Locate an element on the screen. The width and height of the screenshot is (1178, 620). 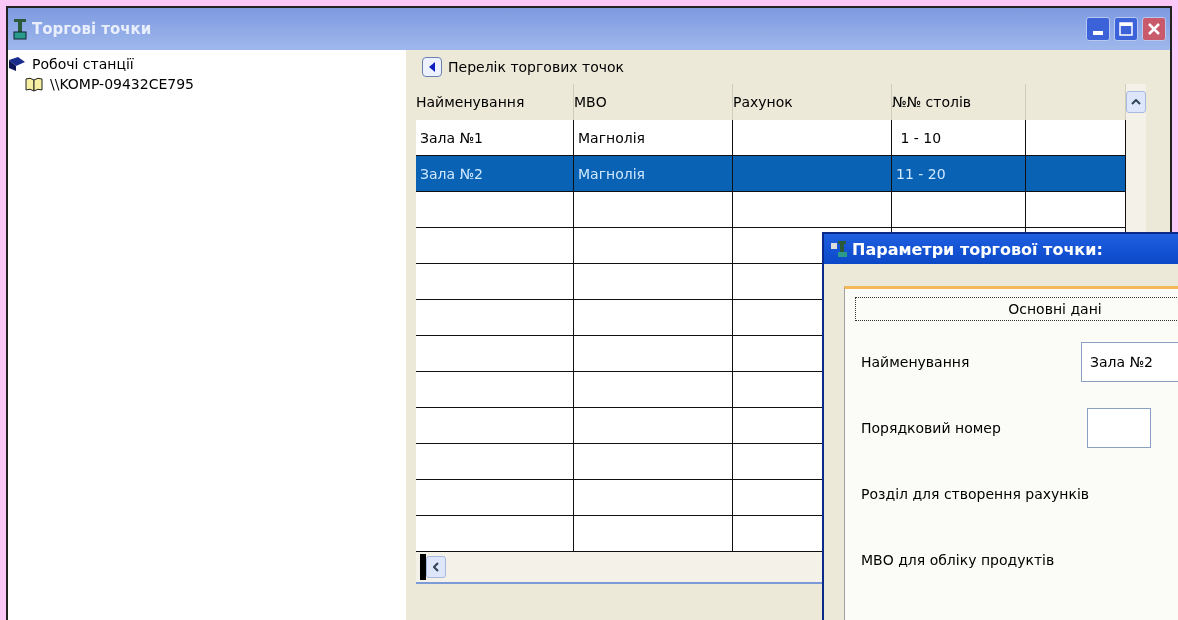
triangle-left-icon is located at coordinates (432, 67).